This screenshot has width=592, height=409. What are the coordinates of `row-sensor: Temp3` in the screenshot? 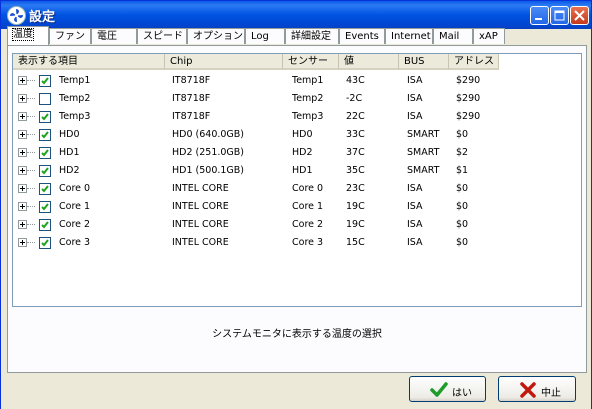 It's located at (308, 116).